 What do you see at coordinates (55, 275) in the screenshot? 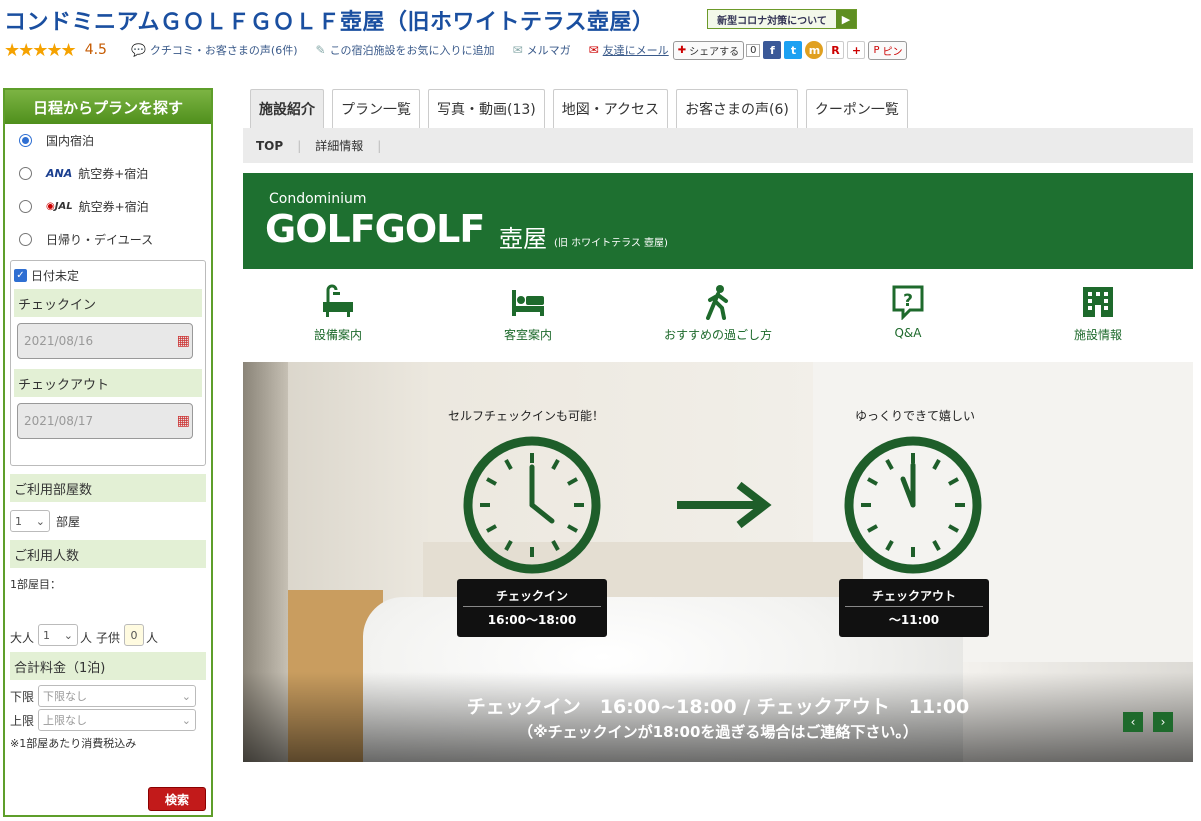
I see `date-undecided-label: 日付未定` at bounding box center [55, 275].